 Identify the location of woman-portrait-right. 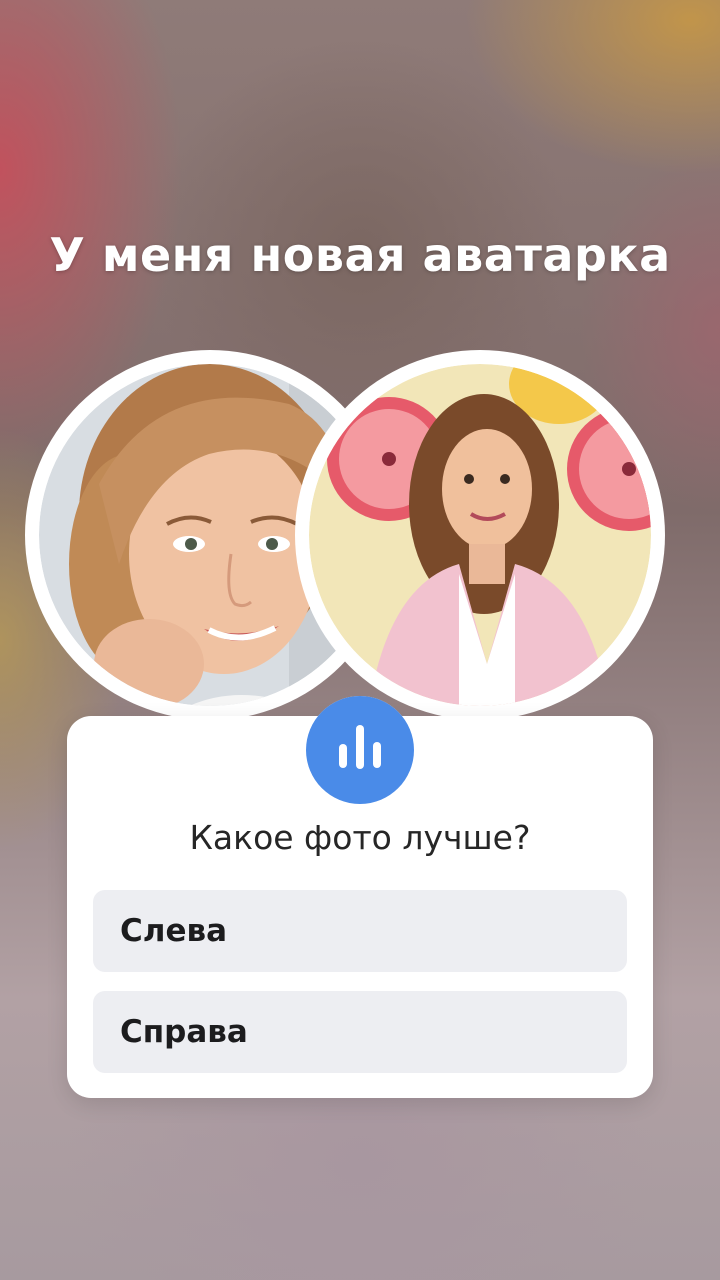
(480, 535).